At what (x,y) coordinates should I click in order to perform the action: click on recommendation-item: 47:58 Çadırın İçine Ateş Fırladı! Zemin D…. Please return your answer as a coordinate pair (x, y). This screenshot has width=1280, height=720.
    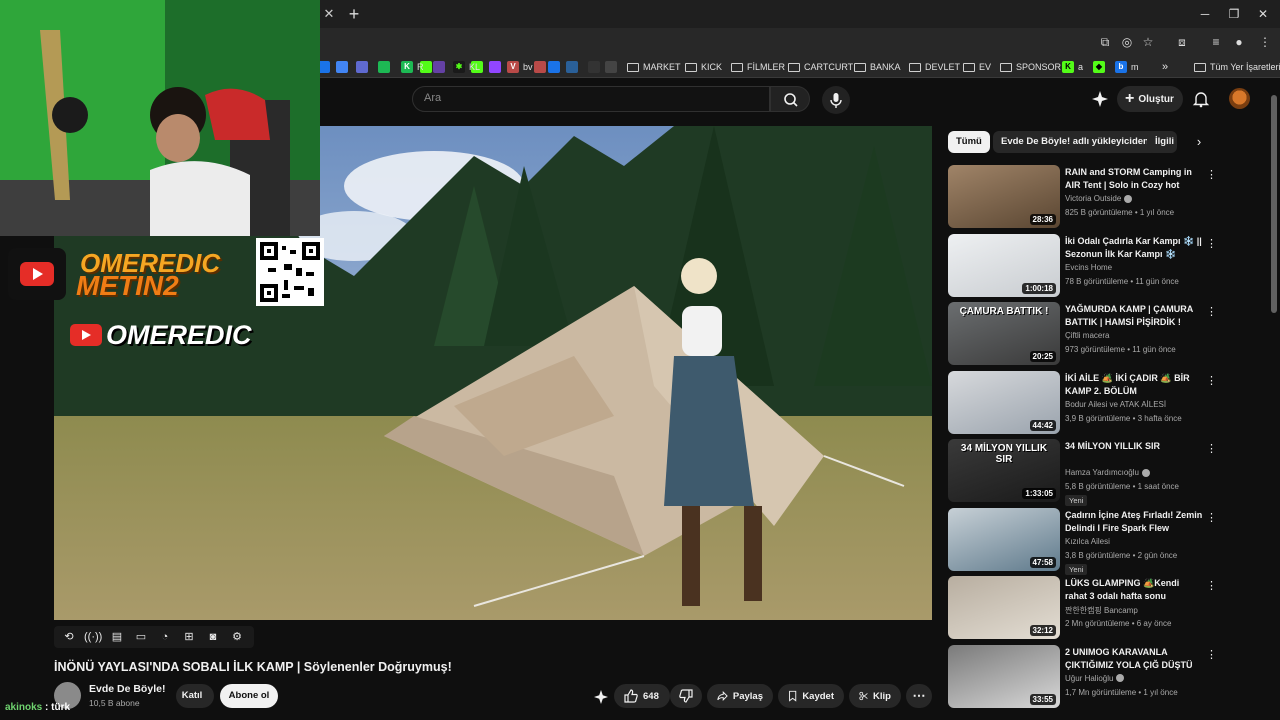
    Looking at the image, I should click on (1107, 541).